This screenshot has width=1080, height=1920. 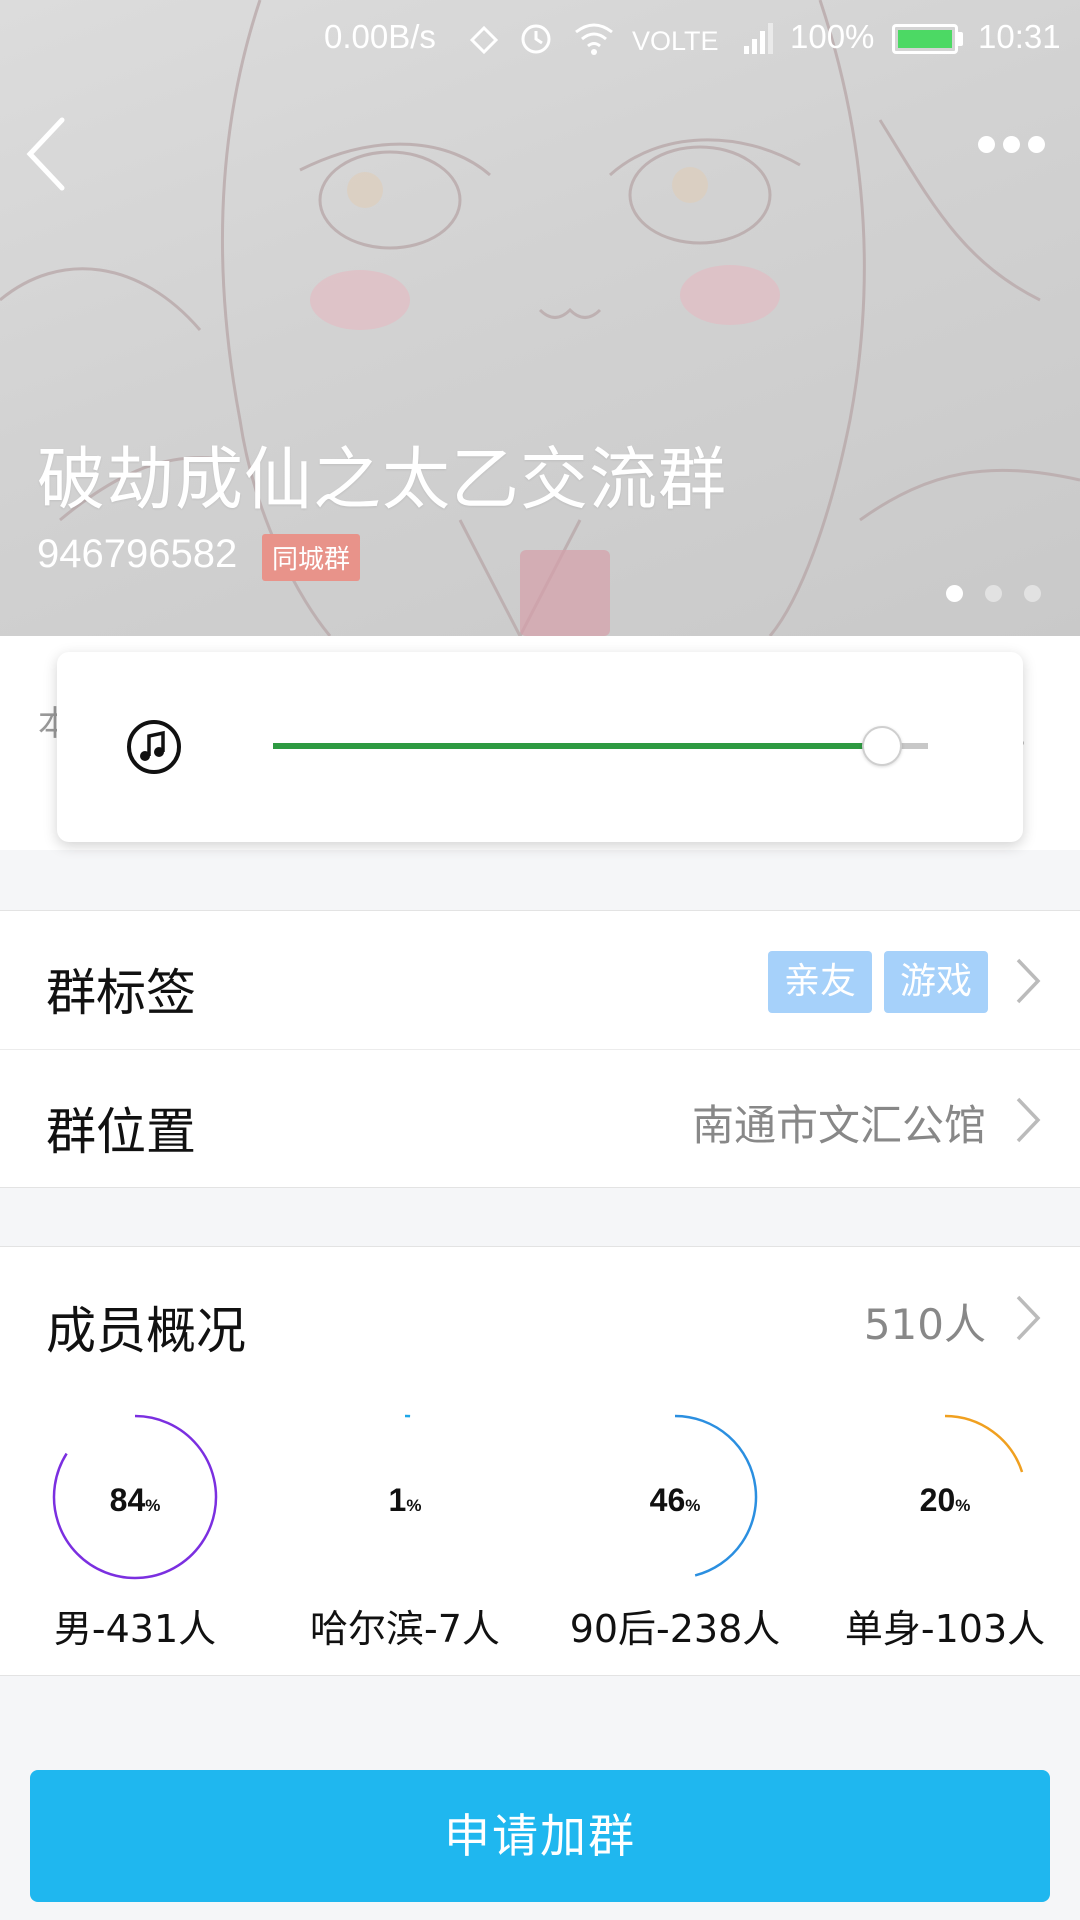 I want to click on same-city-badge: 同城群, so click(x=311, y=557).